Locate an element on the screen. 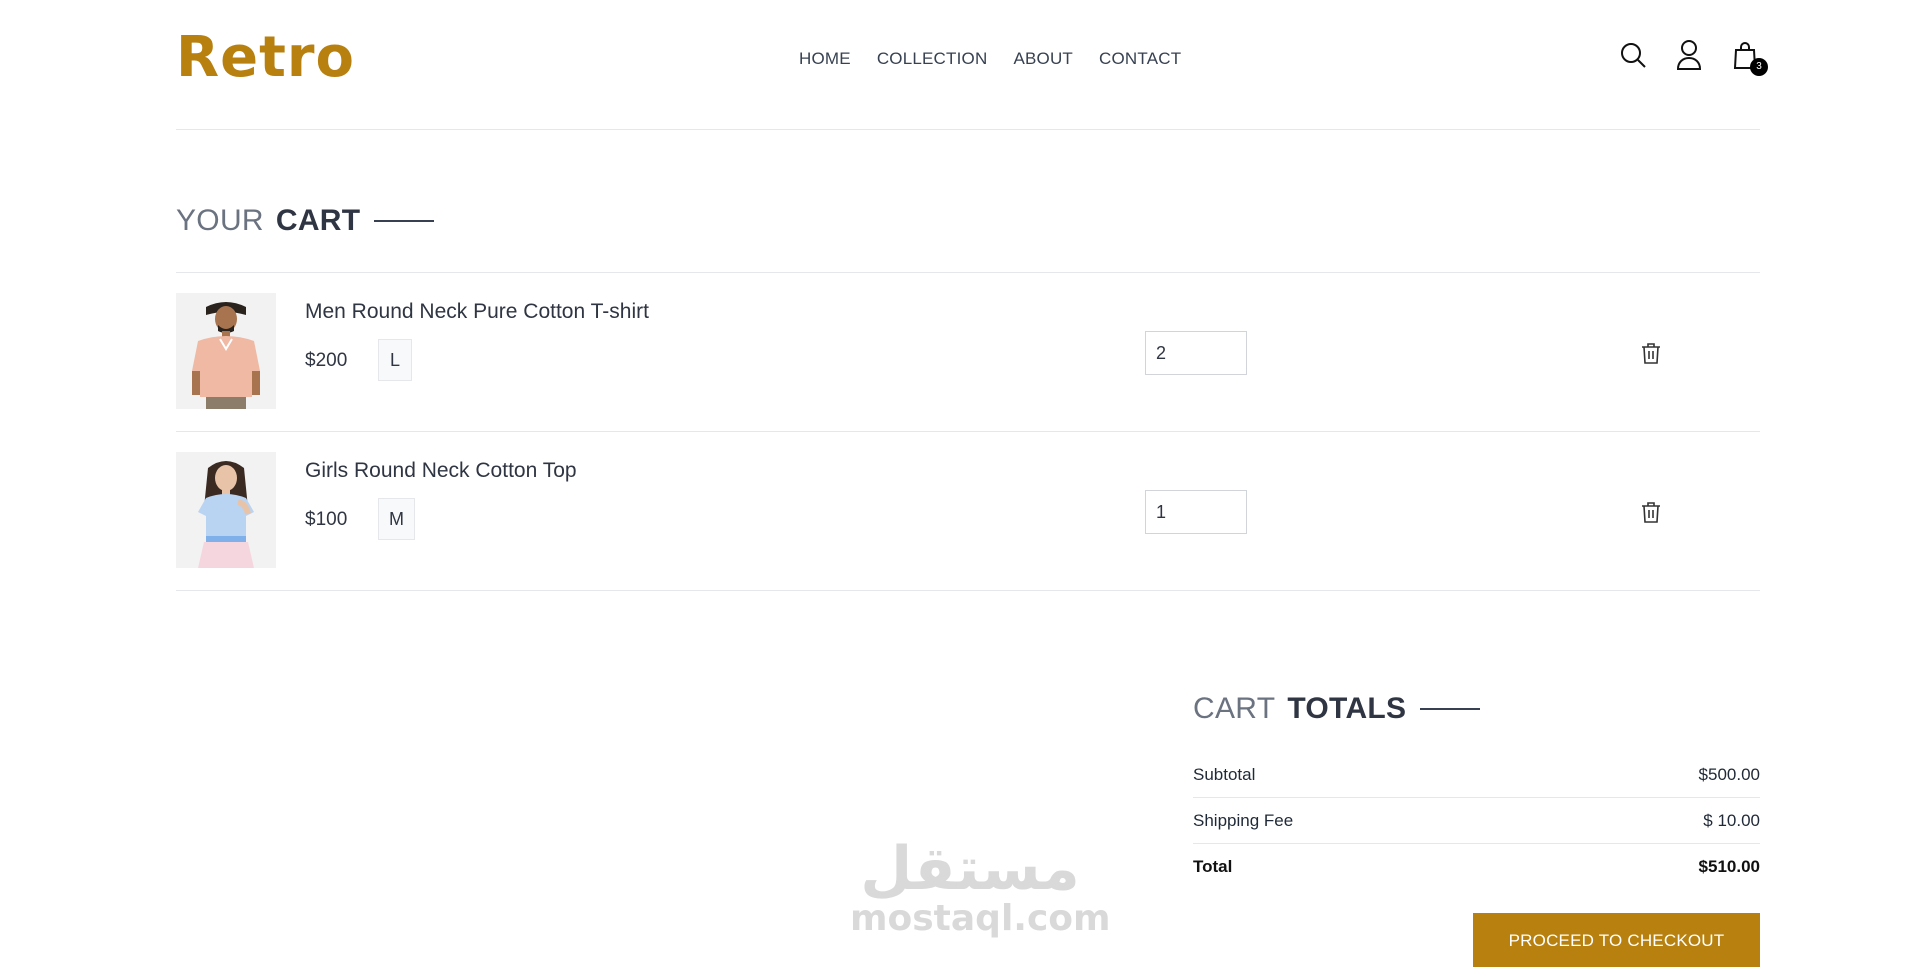 The image size is (1918, 967). man-tshirt-photo is located at coordinates (226, 351).